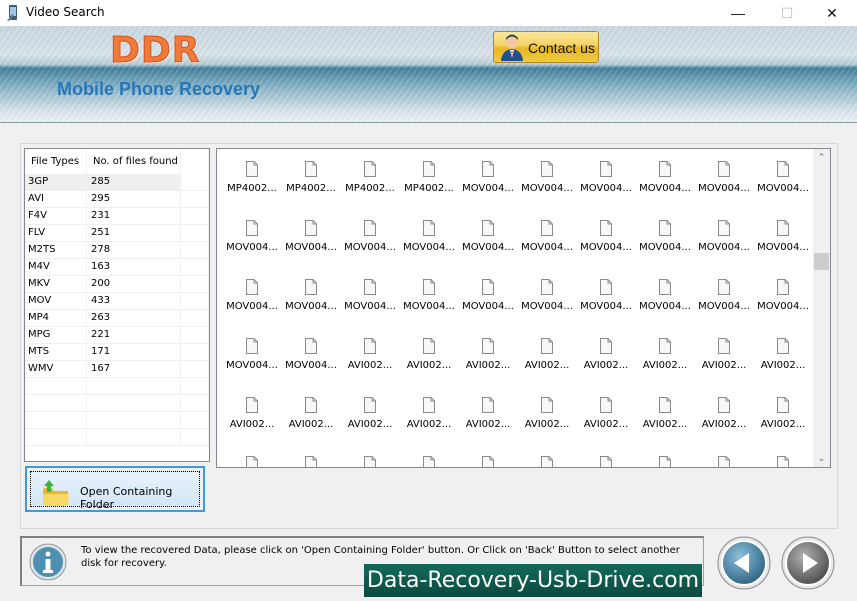  What do you see at coordinates (428, 13) in the screenshot?
I see `title-bar: Video Search — ☐ ✕` at bounding box center [428, 13].